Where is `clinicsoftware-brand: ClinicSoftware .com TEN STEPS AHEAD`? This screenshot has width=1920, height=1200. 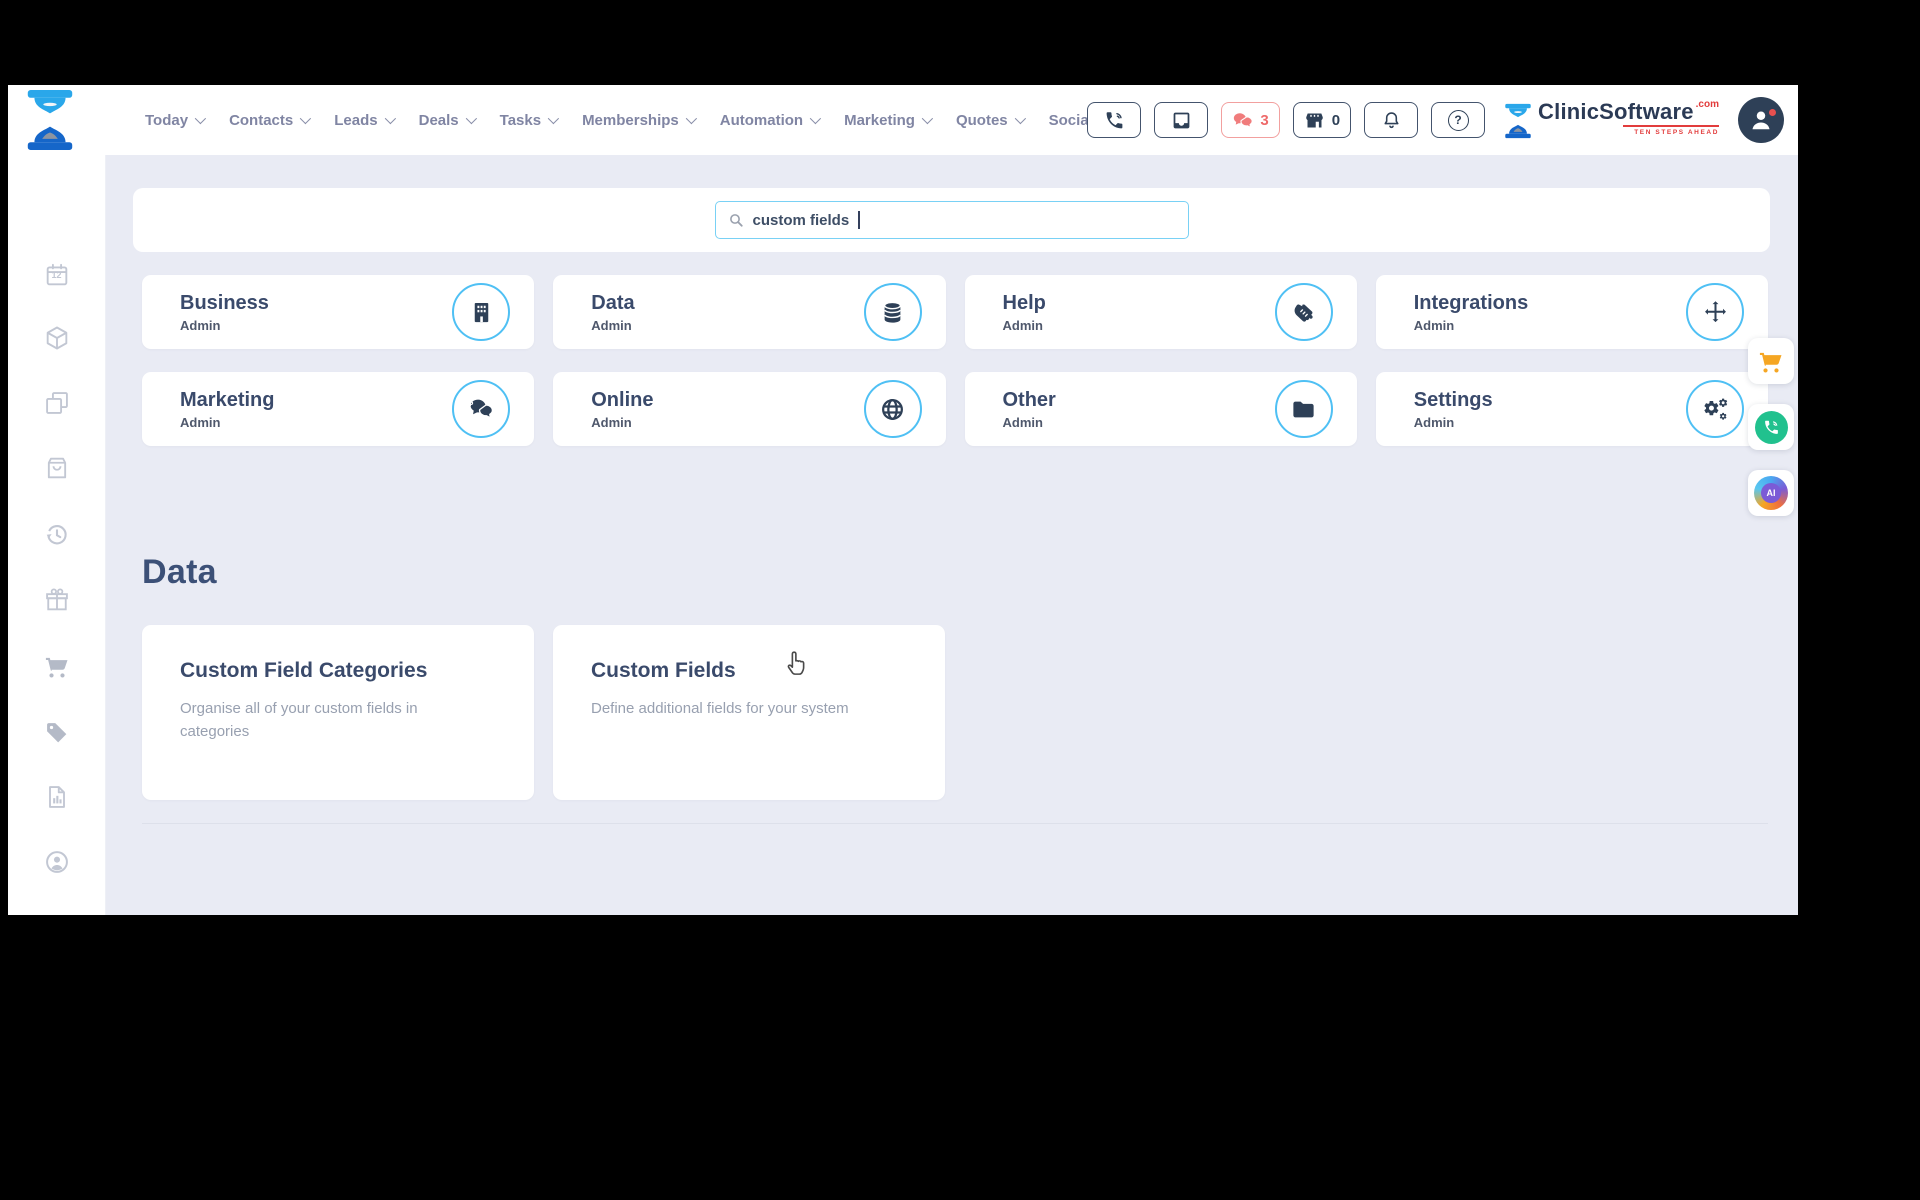 clinicsoftware-brand: ClinicSoftware .com TEN STEPS AHEAD is located at coordinates (1611, 119).